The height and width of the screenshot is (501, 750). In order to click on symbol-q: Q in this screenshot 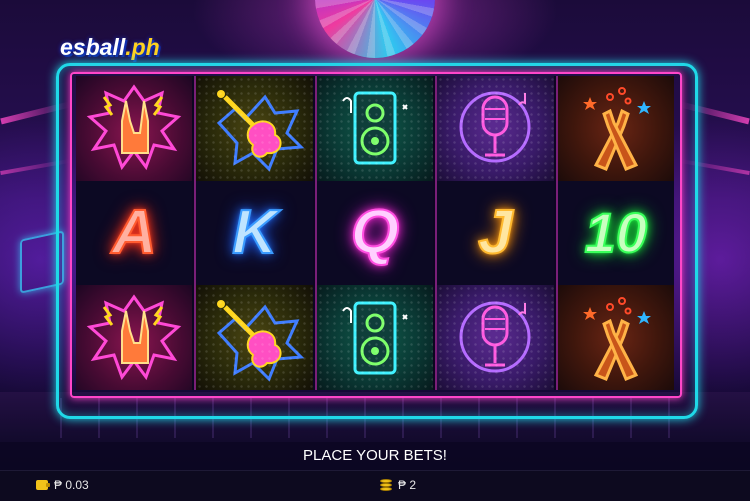, I will do `click(375, 233)`.